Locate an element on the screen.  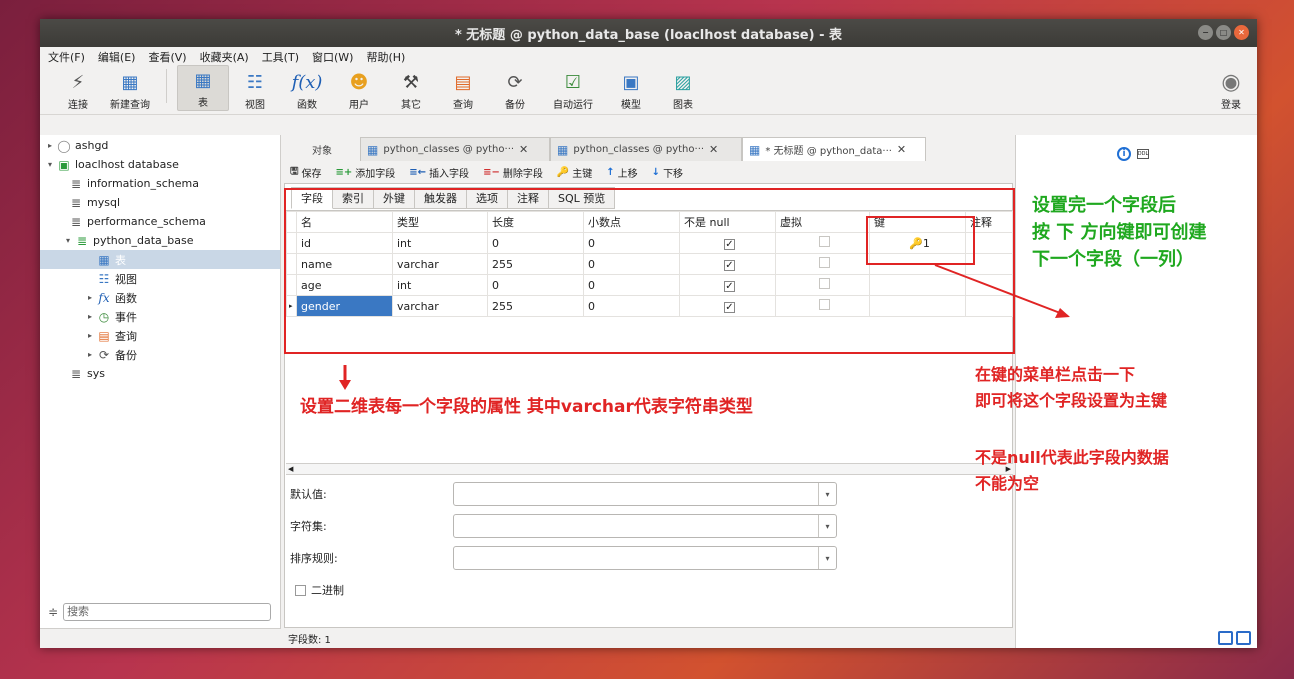
new-query-label: 新建查询 is located at coordinates (130, 105).